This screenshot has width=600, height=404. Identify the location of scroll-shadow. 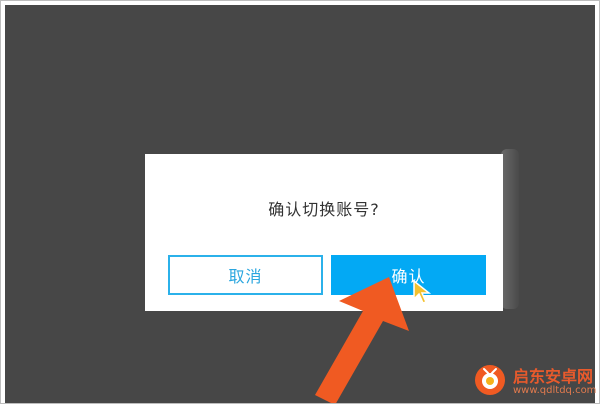
(510, 229).